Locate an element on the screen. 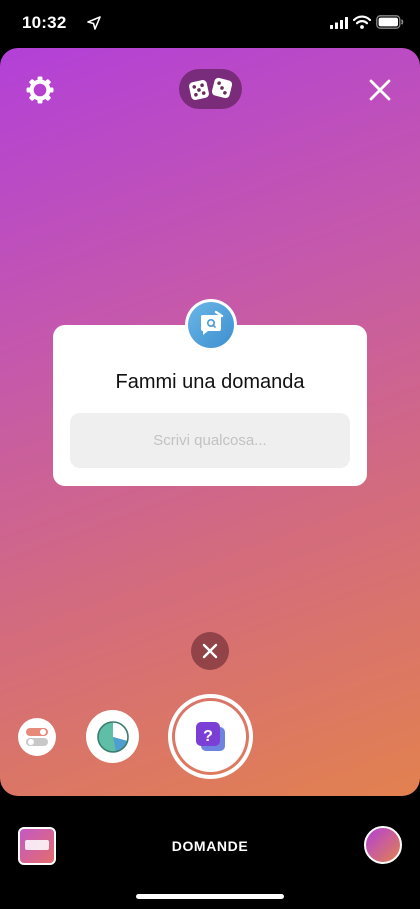 The width and height of the screenshot is (420, 909). dice-icon is located at coordinates (210, 88).